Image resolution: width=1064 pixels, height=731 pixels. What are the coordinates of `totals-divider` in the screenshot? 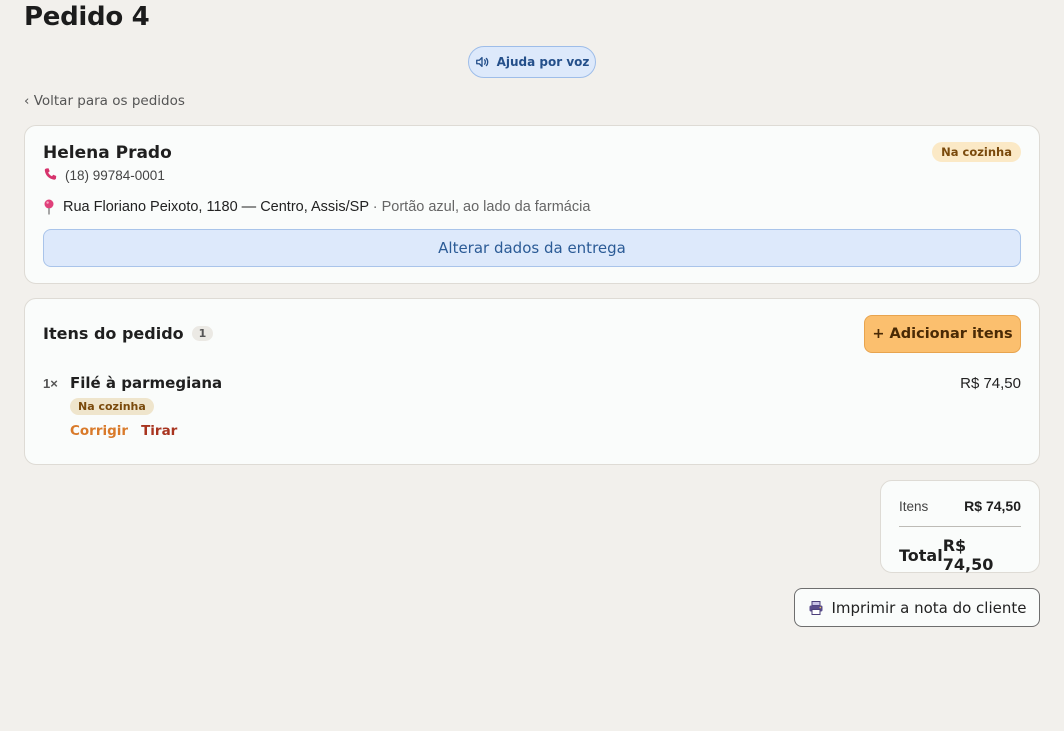 It's located at (960, 526).